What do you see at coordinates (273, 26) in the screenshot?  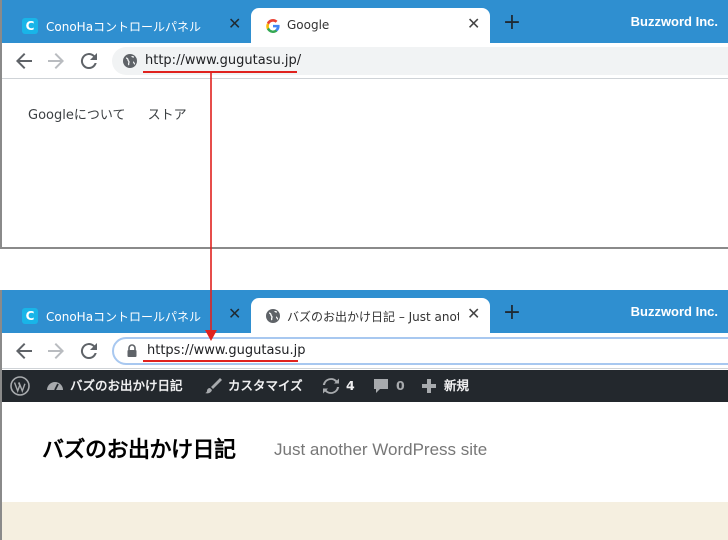 I see `google-g-icon` at bounding box center [273, 26].